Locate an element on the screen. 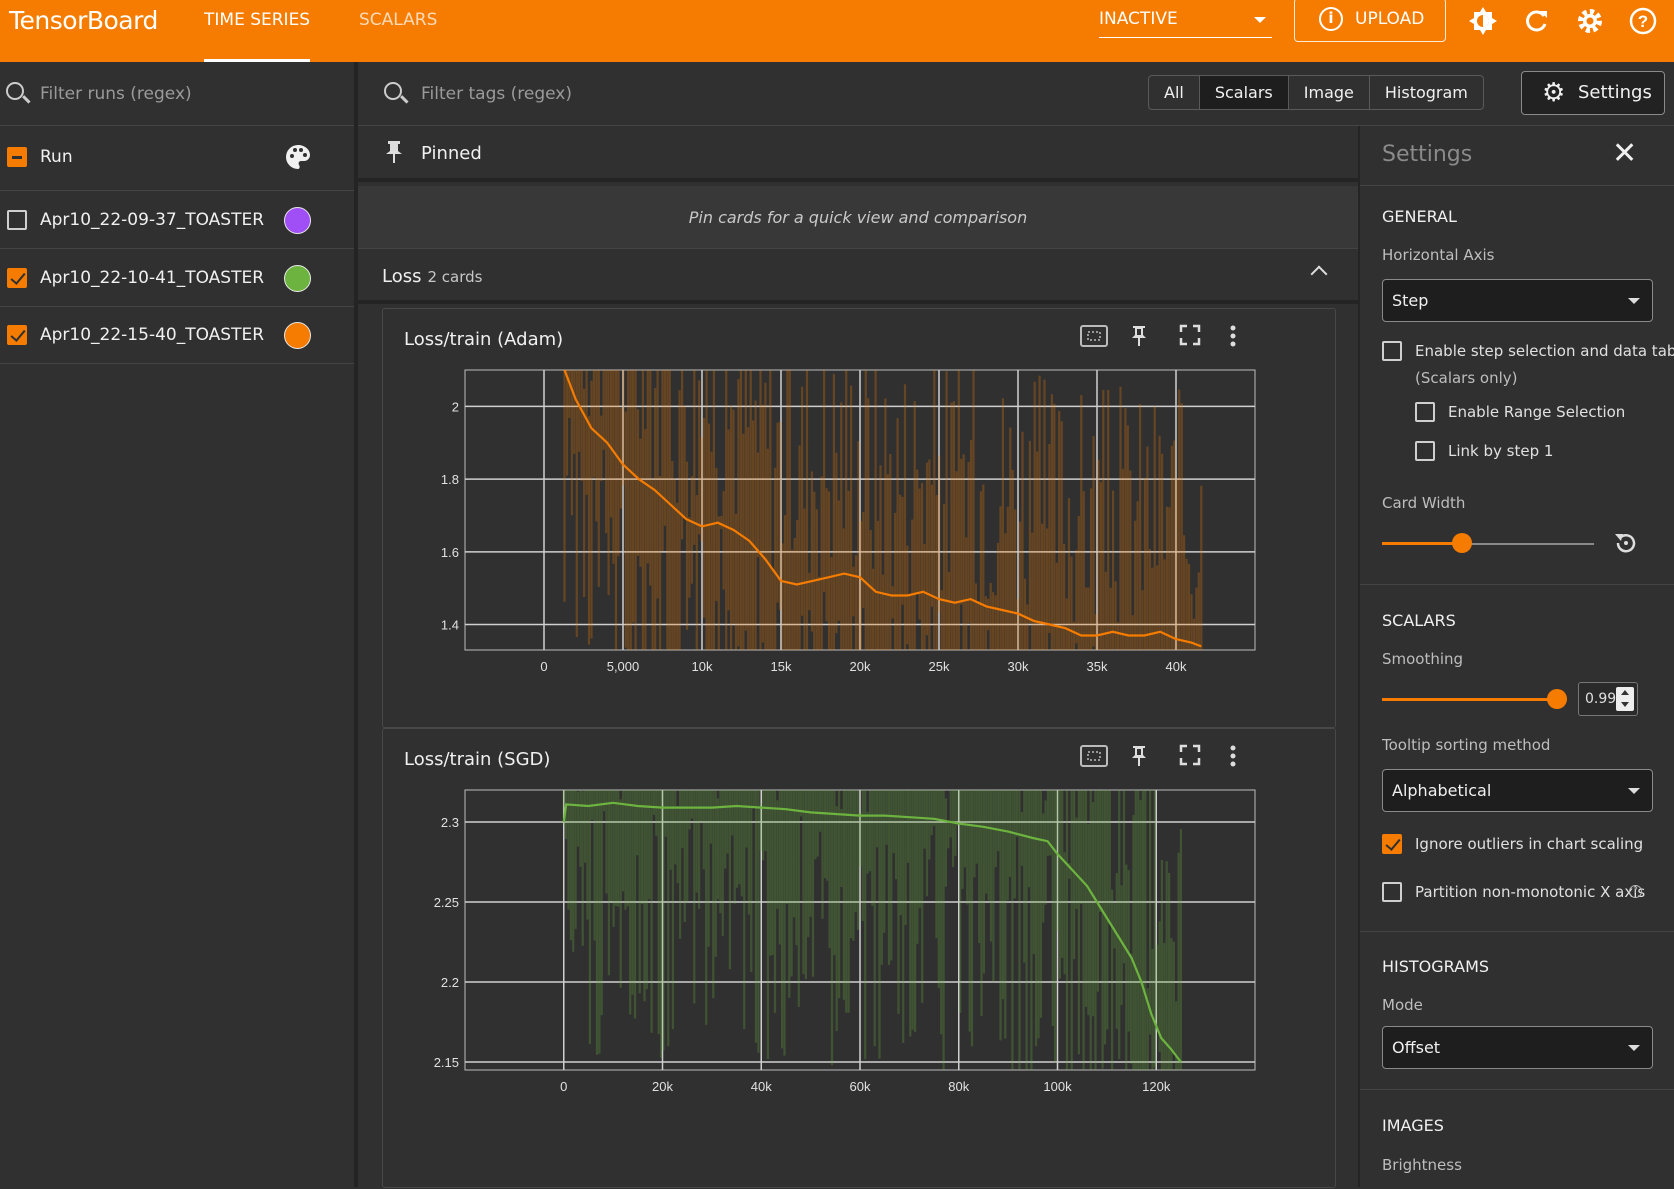 This screenshot has height=1189, width=1674. tab-scalars: SCALARS is located at coordinates (398, 31).